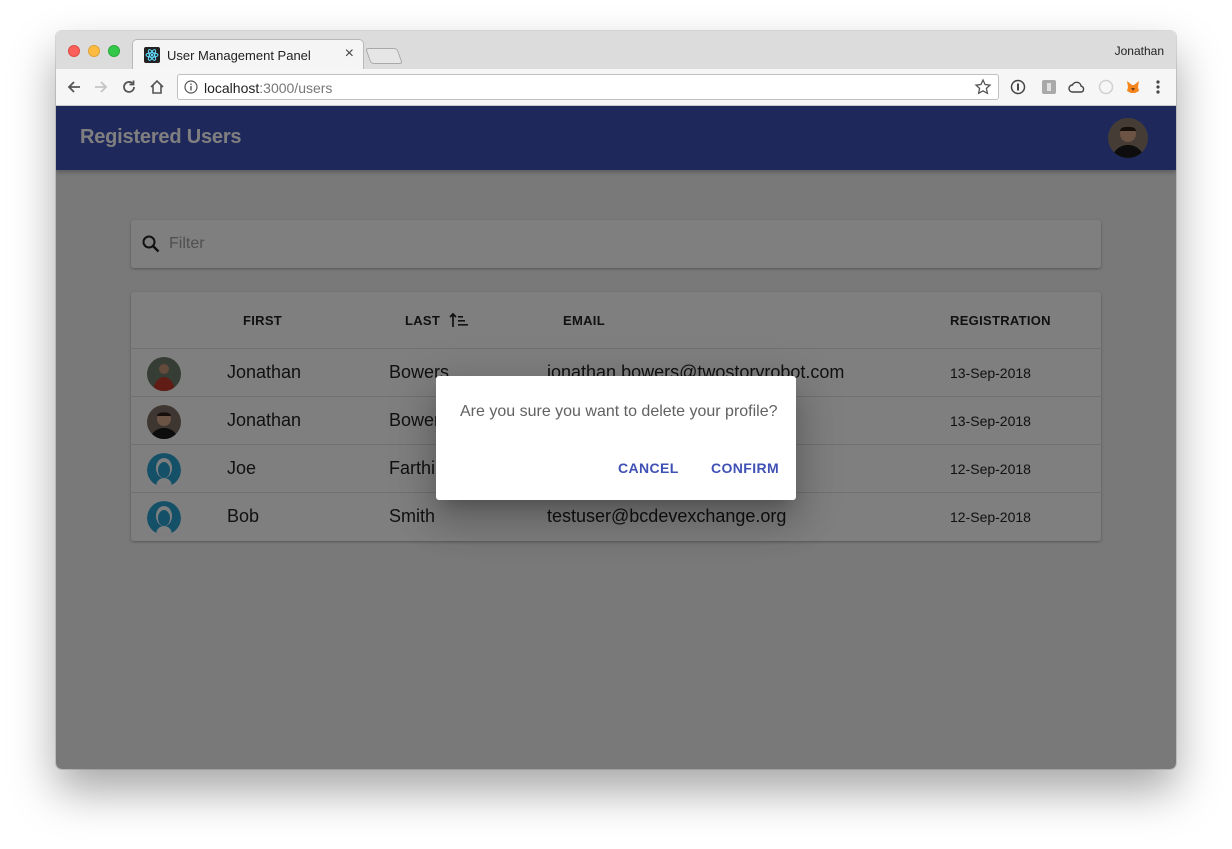  What do you see at coordinates (1018, 87) in the screenshot?
I see `password-extension-icon` at bounding box center [1018, 87].